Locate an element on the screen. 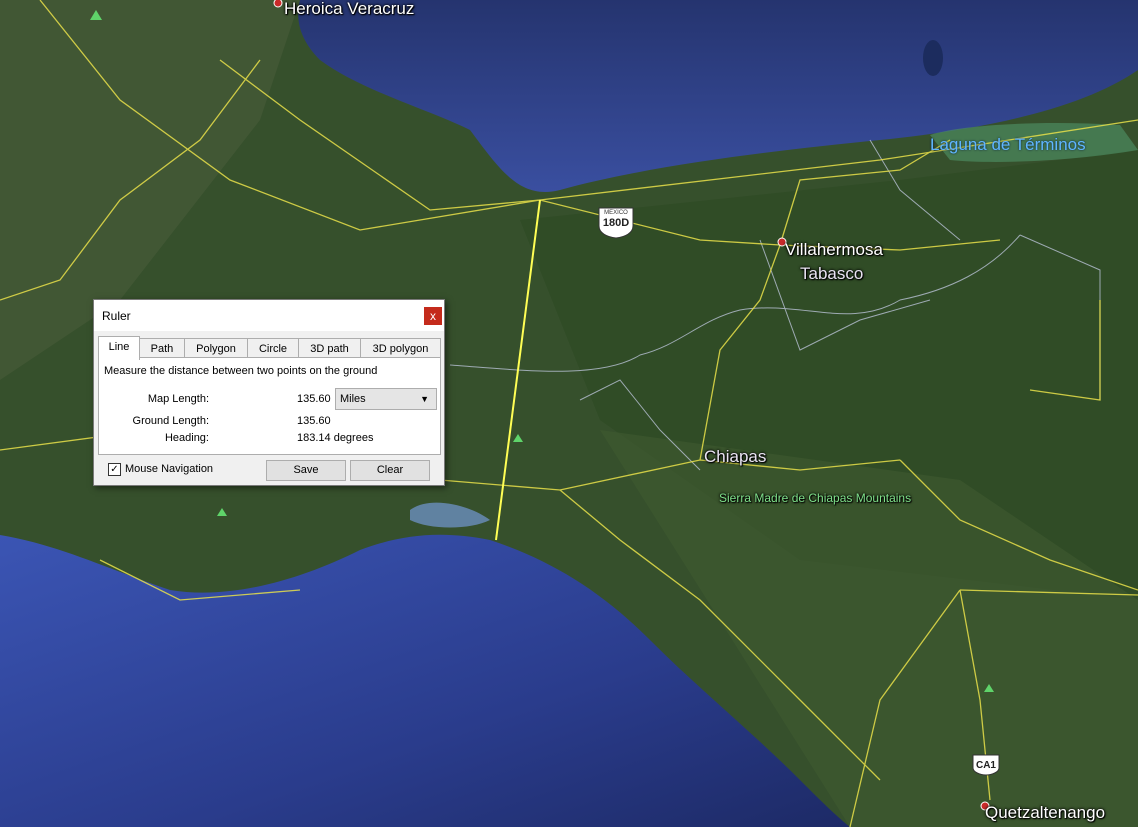 This screenshot has width=1138, height=827. tab-line: Line is located at coordinates (119, 348).